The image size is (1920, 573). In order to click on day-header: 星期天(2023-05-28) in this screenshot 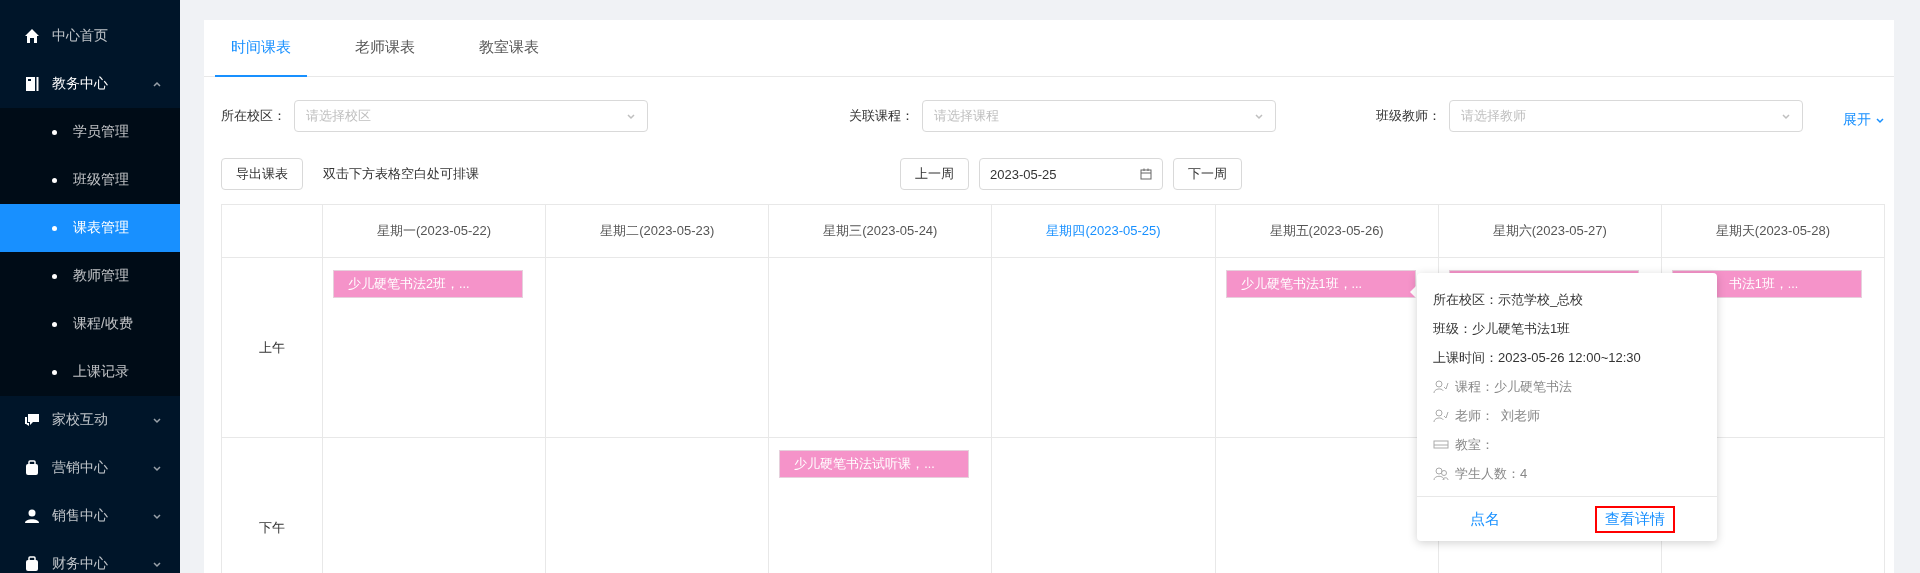, I will do `click(1773, 231)`.